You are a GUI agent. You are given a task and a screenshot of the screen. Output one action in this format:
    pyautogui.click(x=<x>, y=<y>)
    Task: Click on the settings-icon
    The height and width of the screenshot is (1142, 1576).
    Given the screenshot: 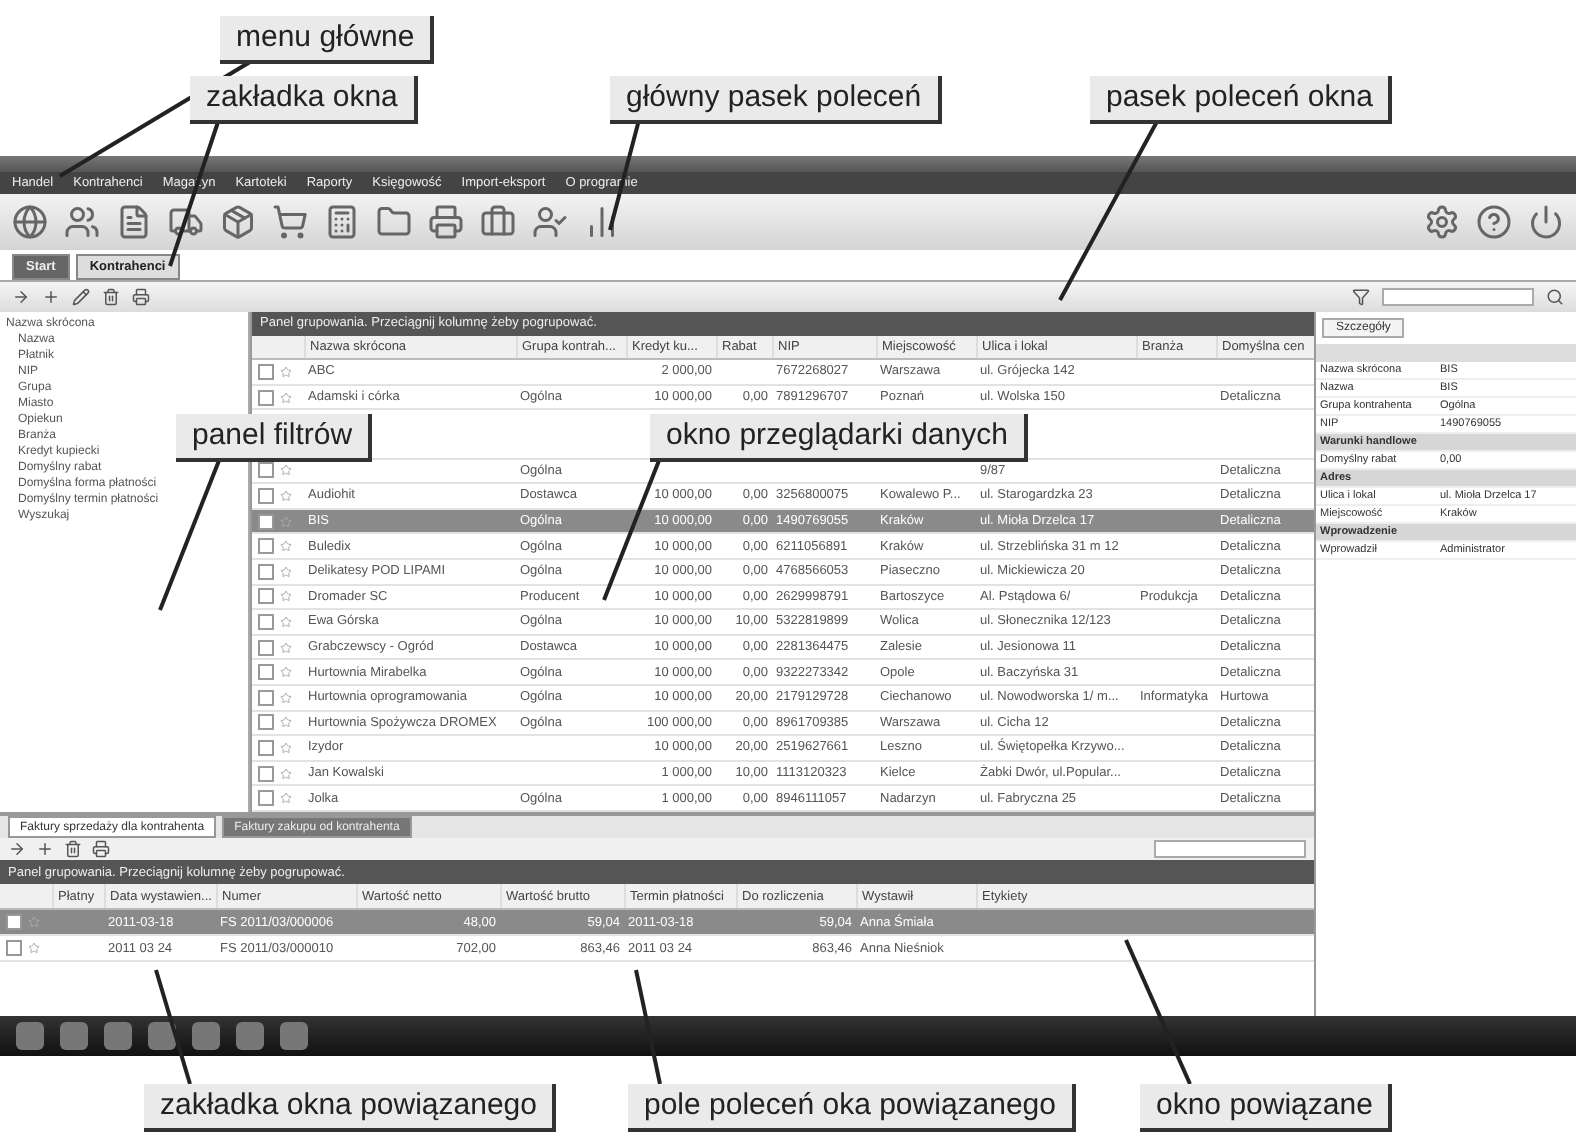 What is the action you would take?
    pyautogui.click(x=1442, y=222)
    